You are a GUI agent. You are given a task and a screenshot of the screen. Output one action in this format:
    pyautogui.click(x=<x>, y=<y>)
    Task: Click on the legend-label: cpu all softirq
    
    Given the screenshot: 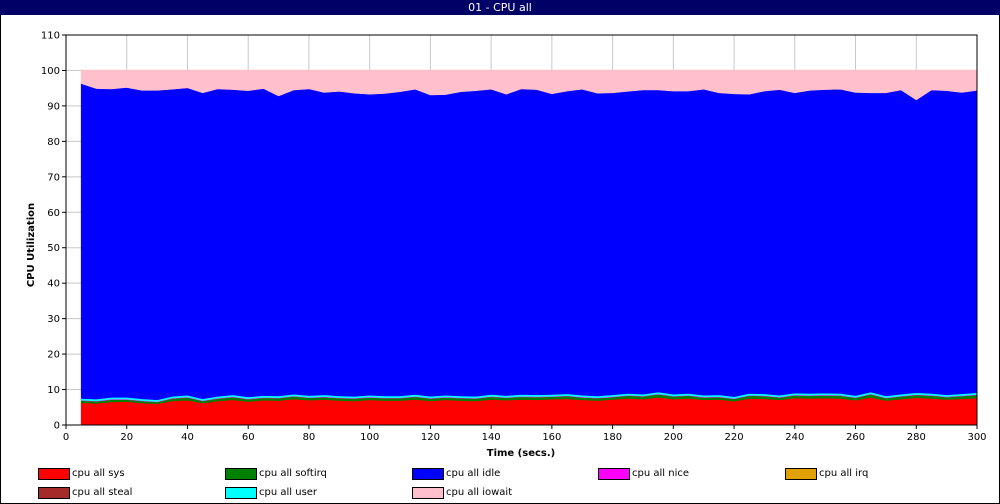 What is the action you would take?
    pyautogui.click(x=293, y=473)
    